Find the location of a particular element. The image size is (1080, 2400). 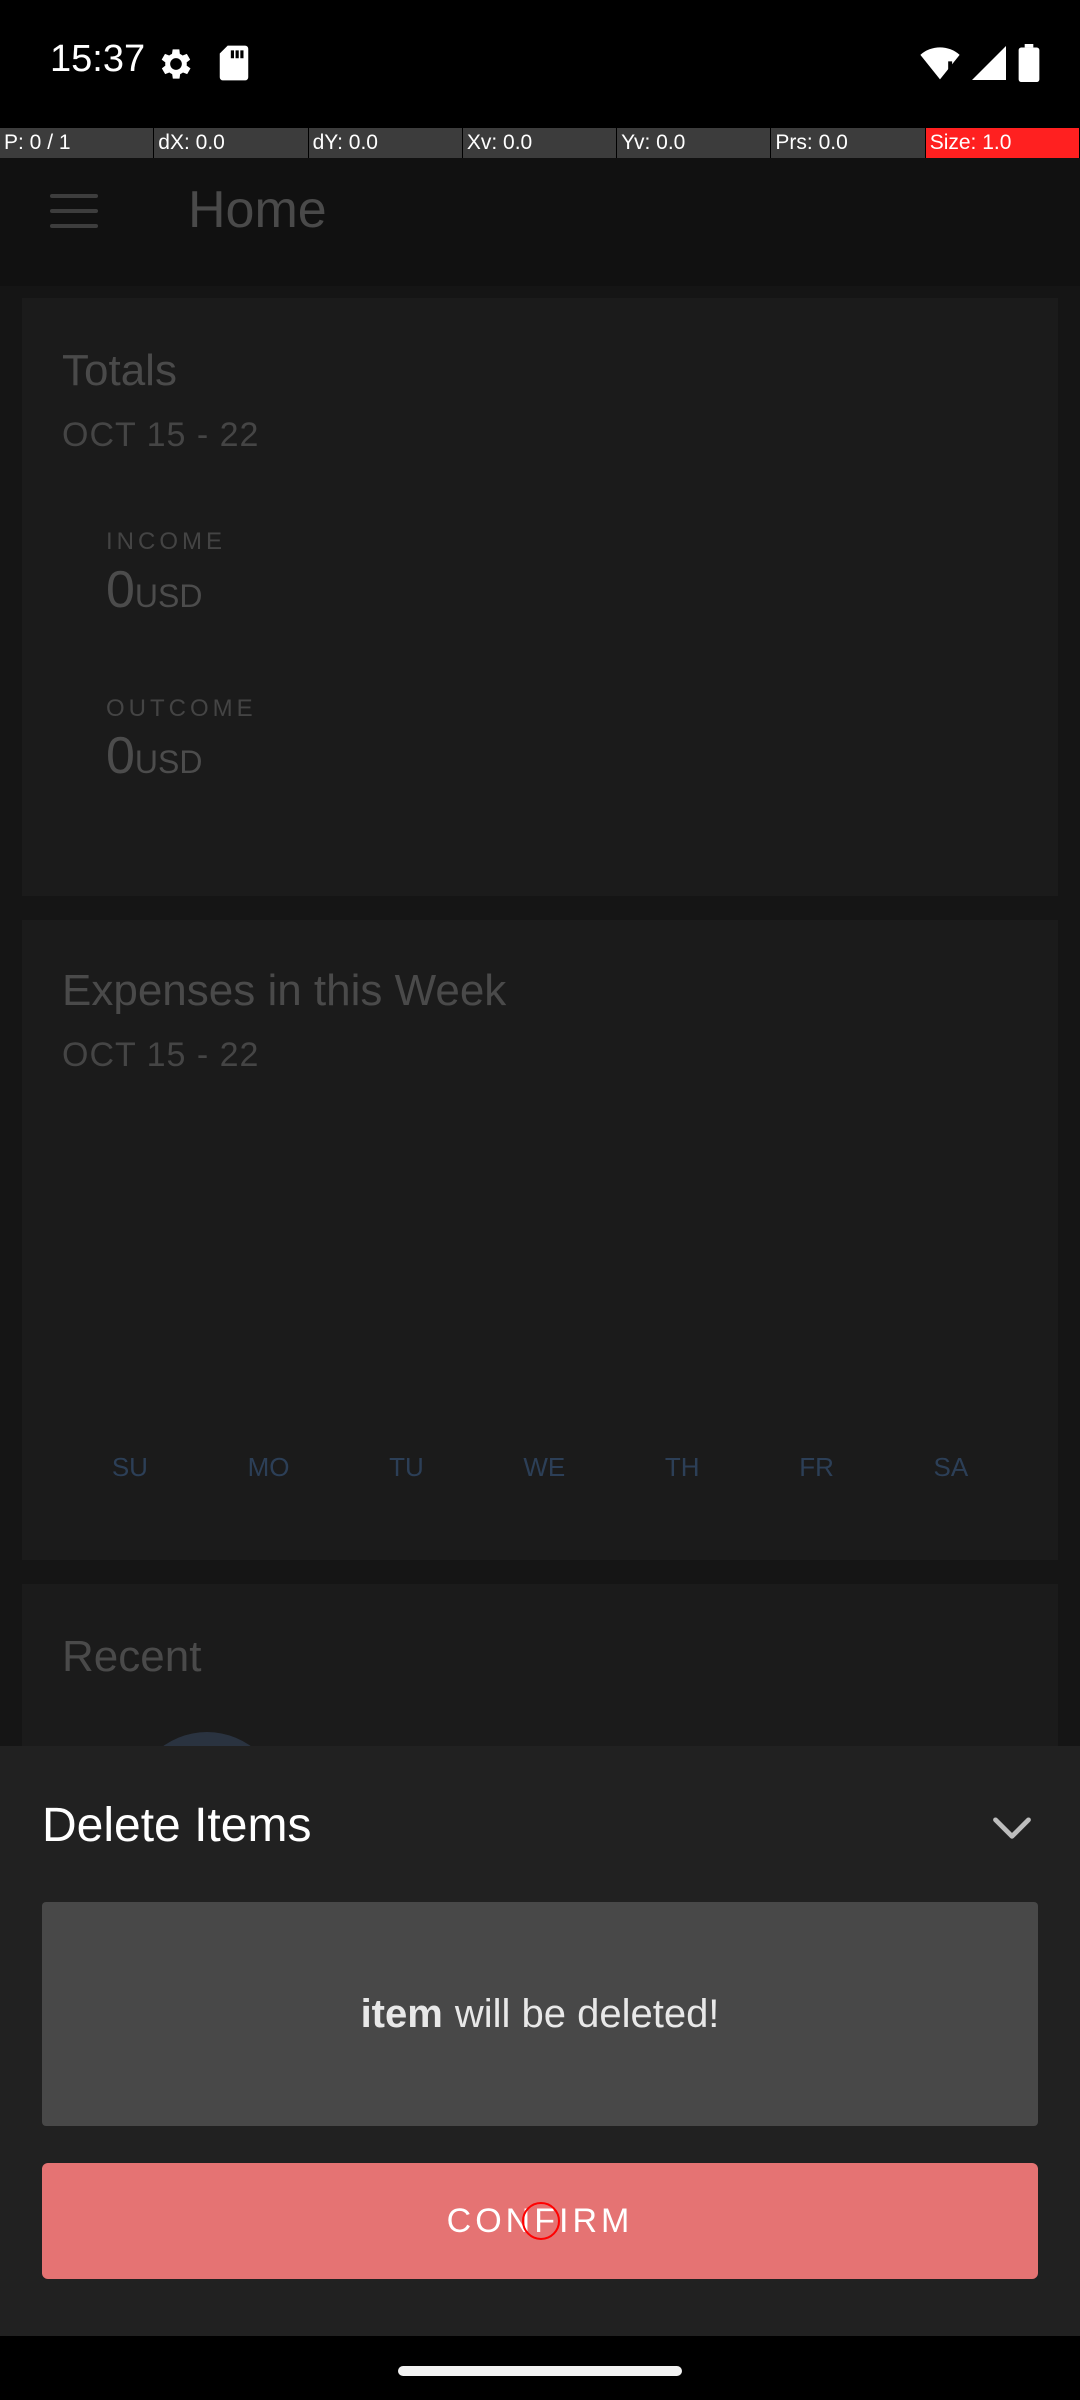

status-bar: 15:37 is located at coordinates (540, 64).